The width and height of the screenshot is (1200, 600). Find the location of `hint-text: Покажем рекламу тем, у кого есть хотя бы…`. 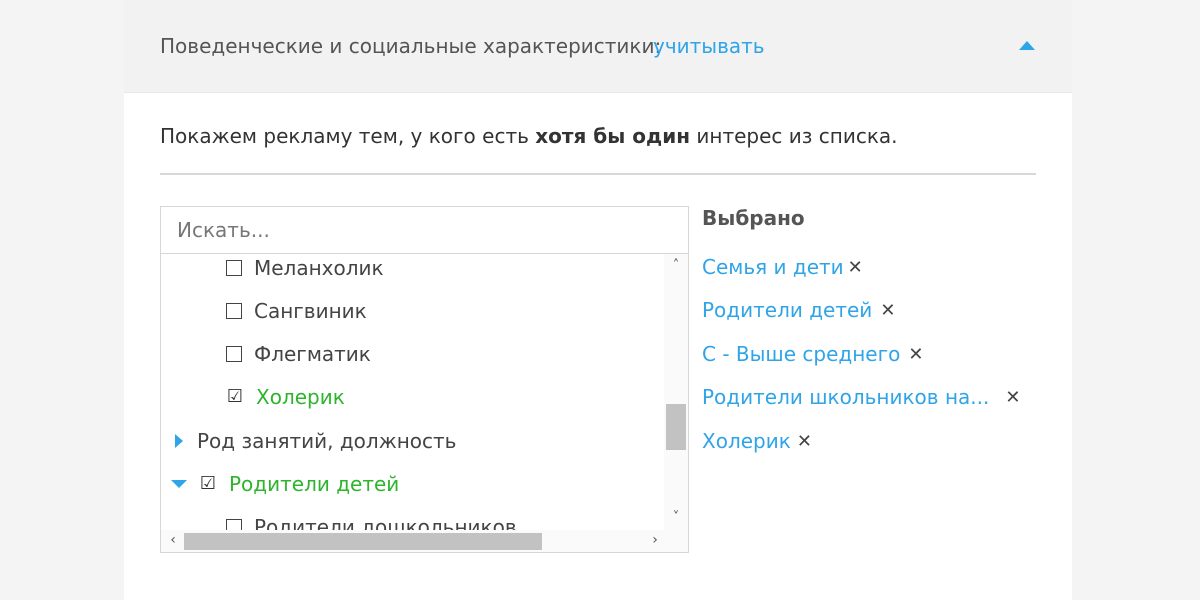

hint-text: Покажем рекламу тем, у кого есть хотя бы… is located at coordinates (529, 136).